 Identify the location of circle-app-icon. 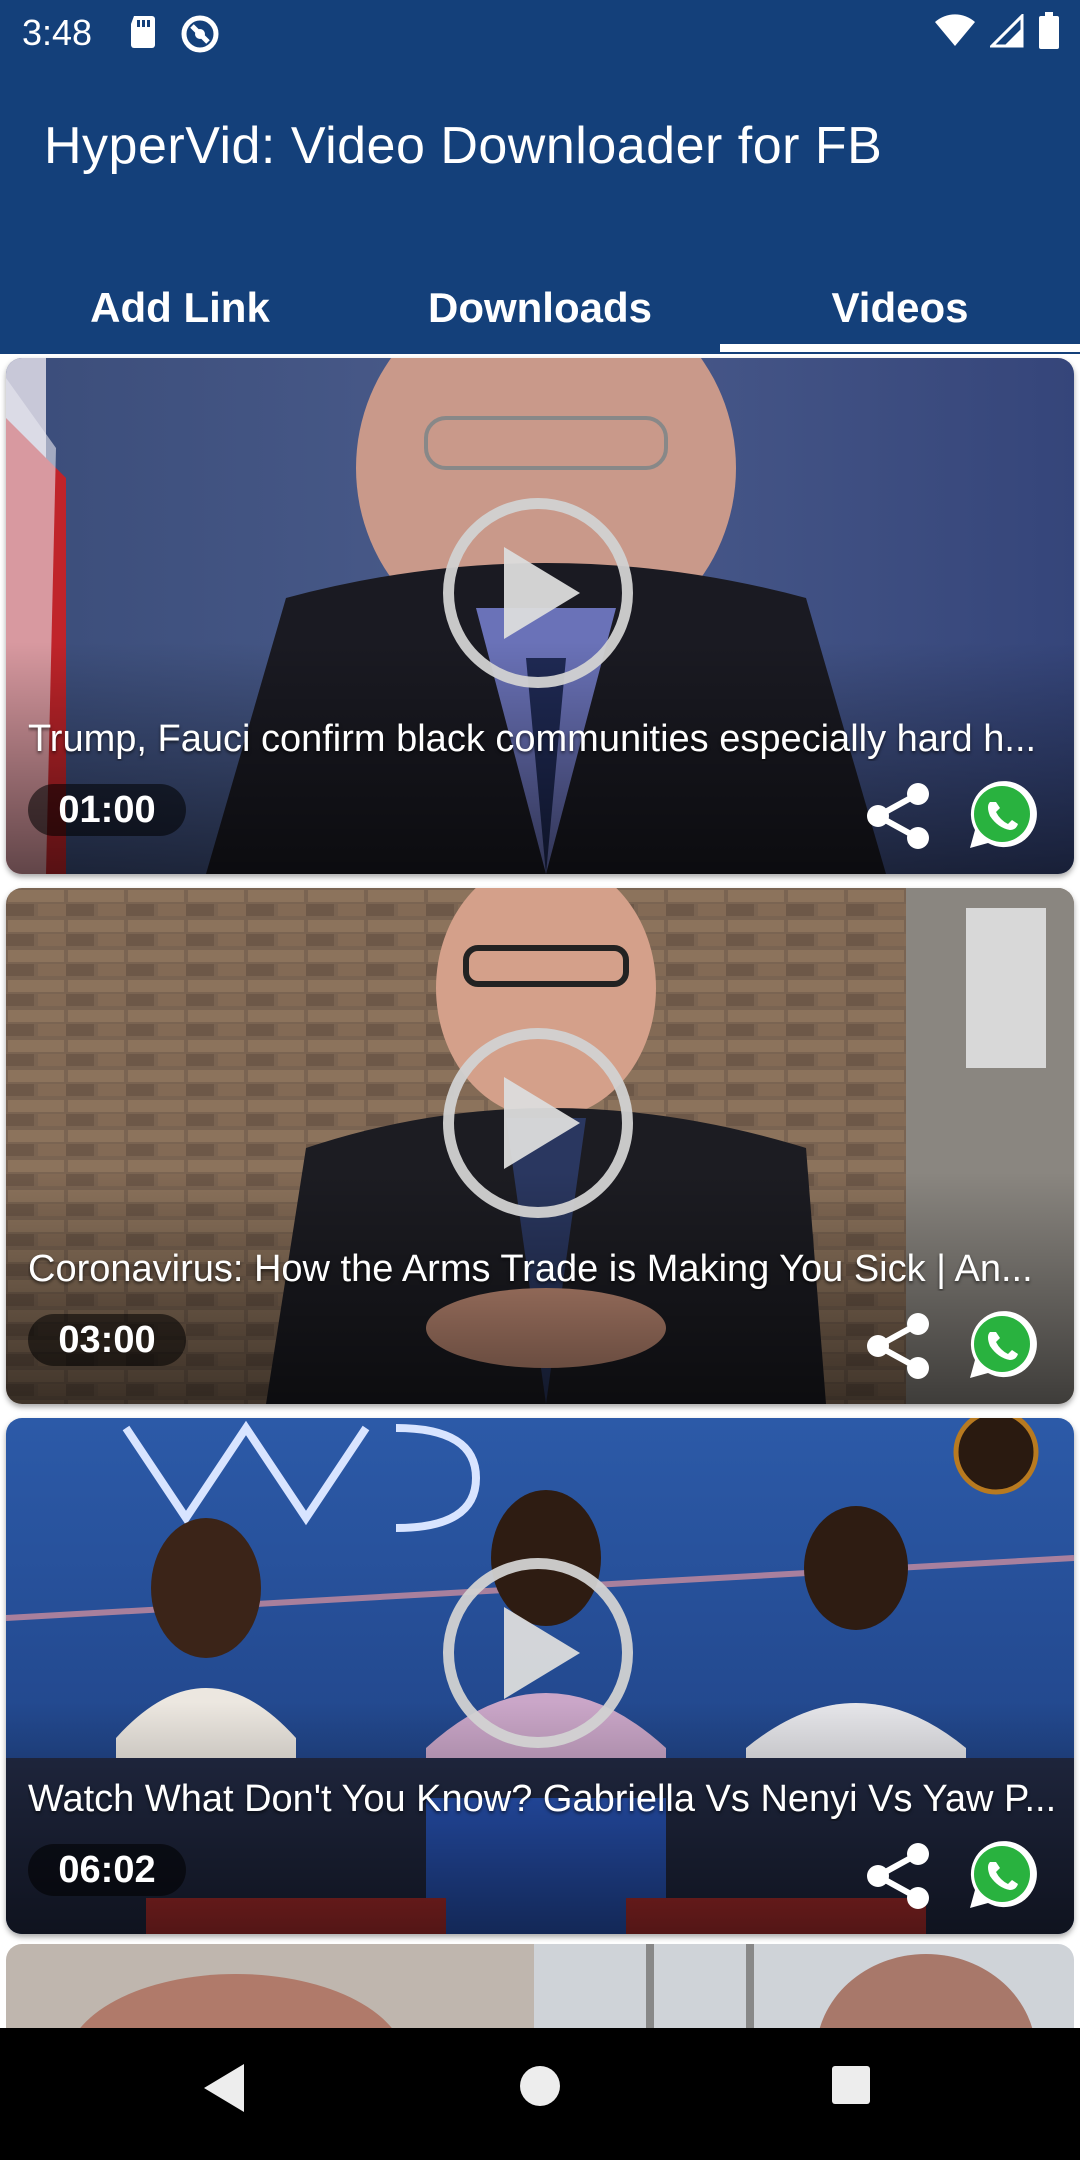
(200, 36).